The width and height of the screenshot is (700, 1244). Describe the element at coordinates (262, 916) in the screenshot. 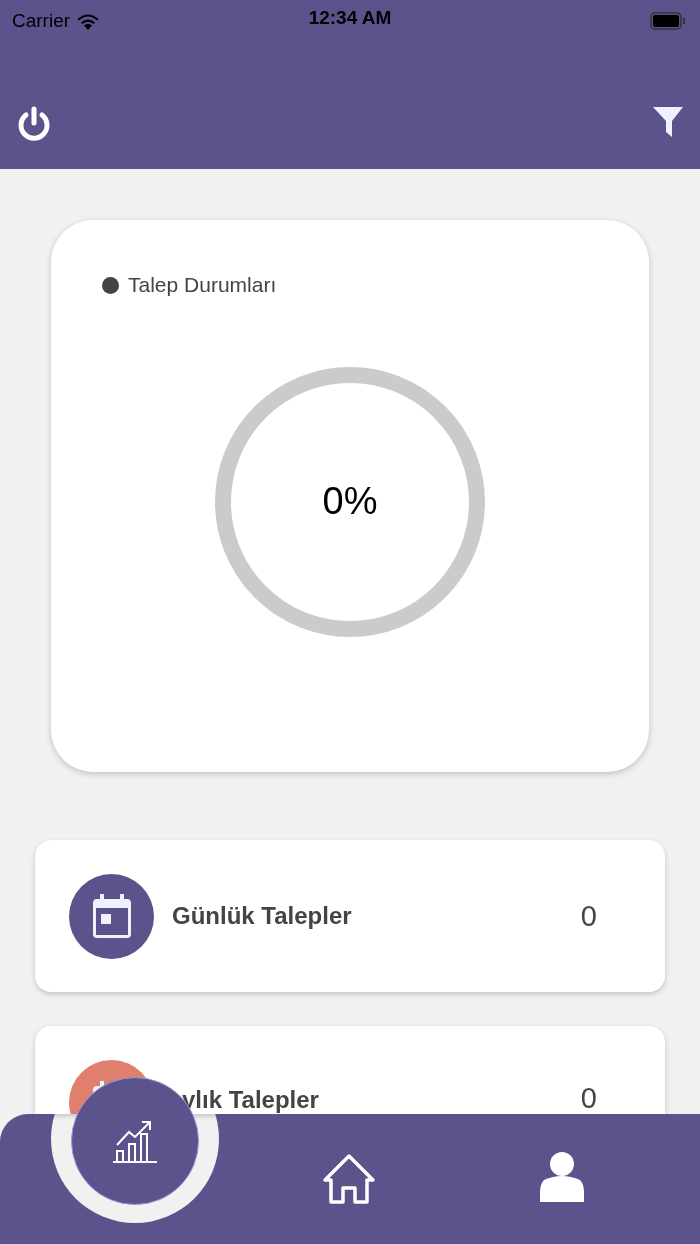

I see `card-label: Günlük Talepler` at that location.